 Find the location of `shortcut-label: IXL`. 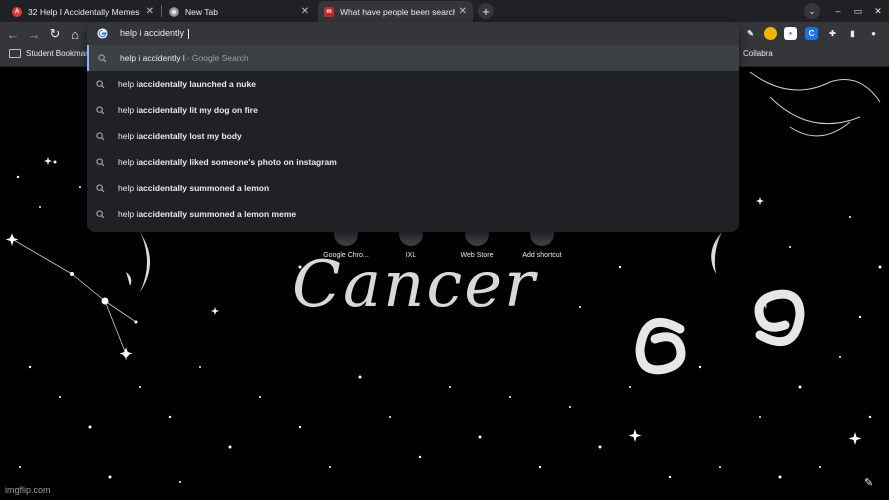

shortcut-label: IXL is located at coordinates (411, 255).